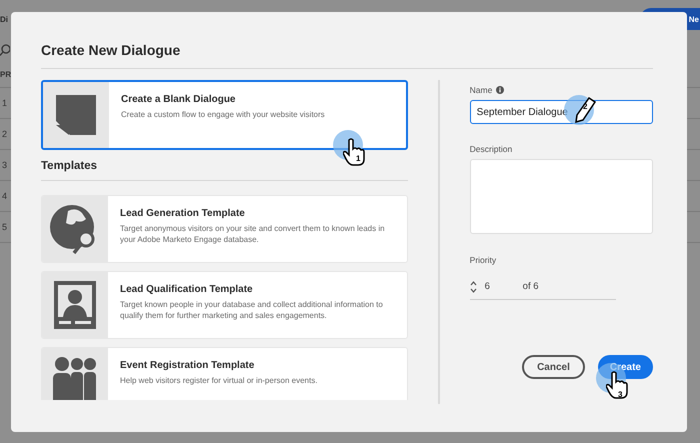  What do you see at coordinates (5, 134) in the screenshot?
I see `row-number: 2` at bounding box center [5, 134].